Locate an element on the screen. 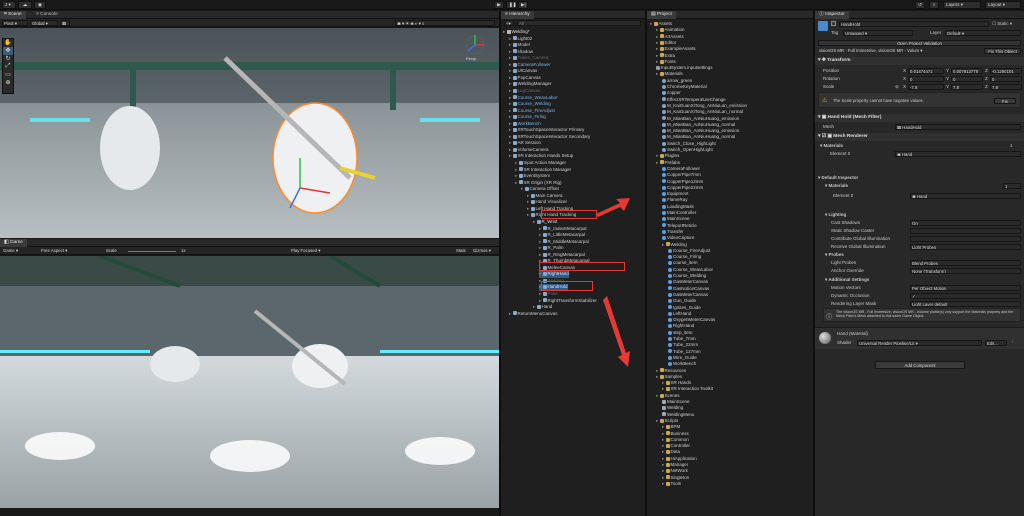 The image size is (1024, 516). rotation-y-field: 0 is located at coordinates (967, 79).